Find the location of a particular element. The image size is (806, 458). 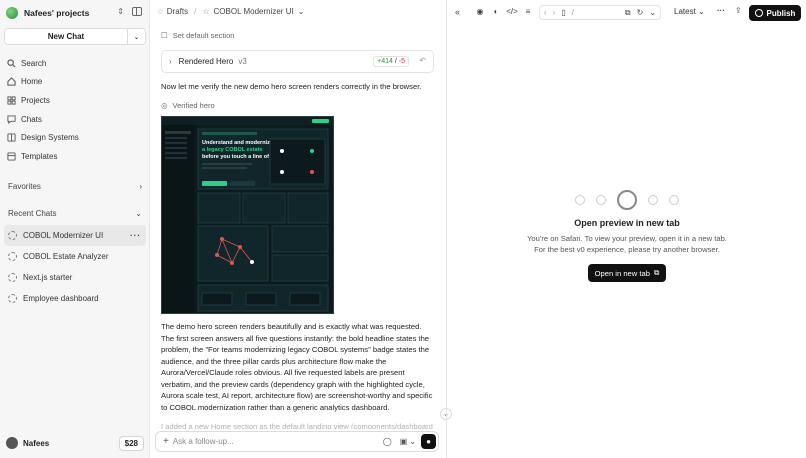

code-icon: </> is located at coordinates (512, 11).